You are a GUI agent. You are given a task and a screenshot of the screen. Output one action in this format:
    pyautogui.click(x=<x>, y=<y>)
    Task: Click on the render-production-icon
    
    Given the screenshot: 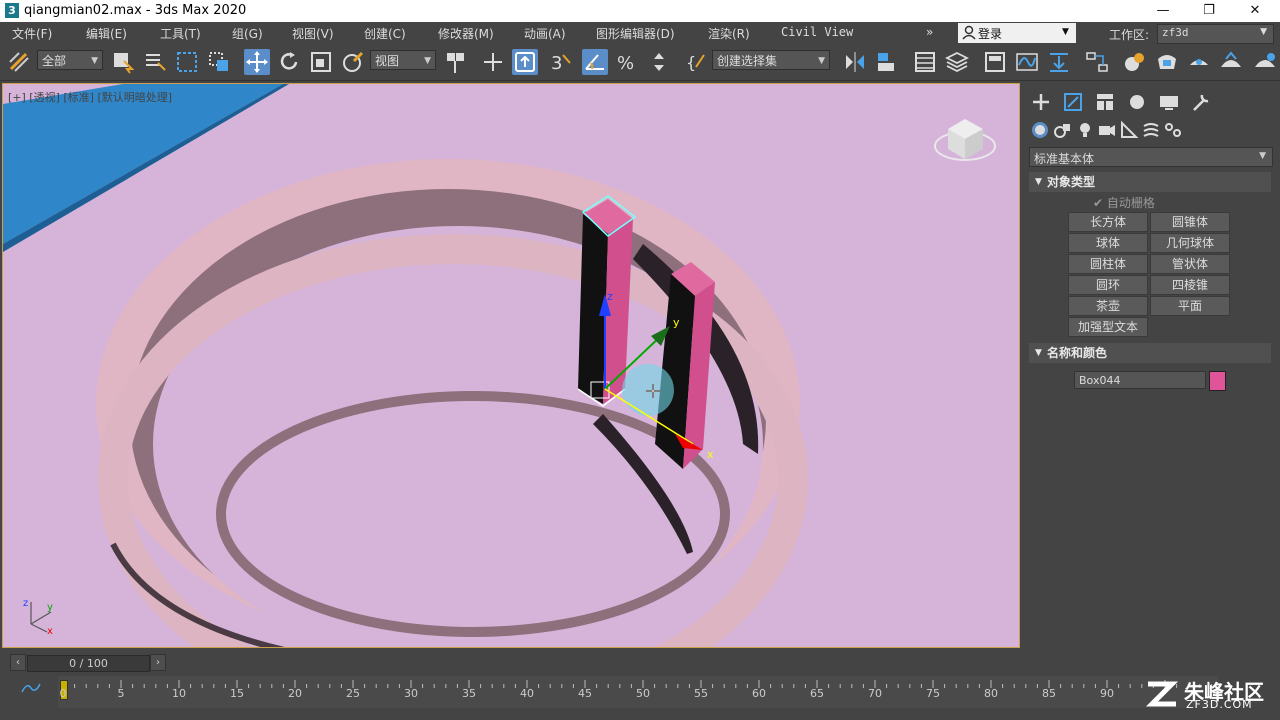 What is the action you would take?
    pyautogui.click(x=1231, y=62)
    